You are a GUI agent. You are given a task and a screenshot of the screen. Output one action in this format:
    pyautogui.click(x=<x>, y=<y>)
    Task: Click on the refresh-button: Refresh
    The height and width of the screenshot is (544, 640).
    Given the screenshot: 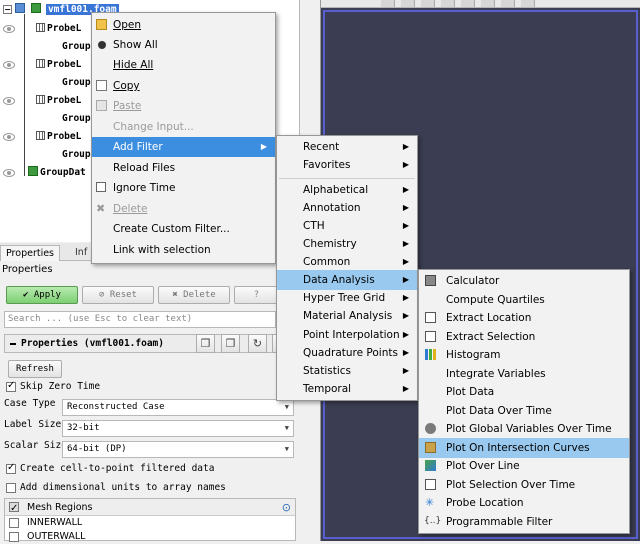 What is the action you would take?
    pyautogui.click(x=35, y=369)
    